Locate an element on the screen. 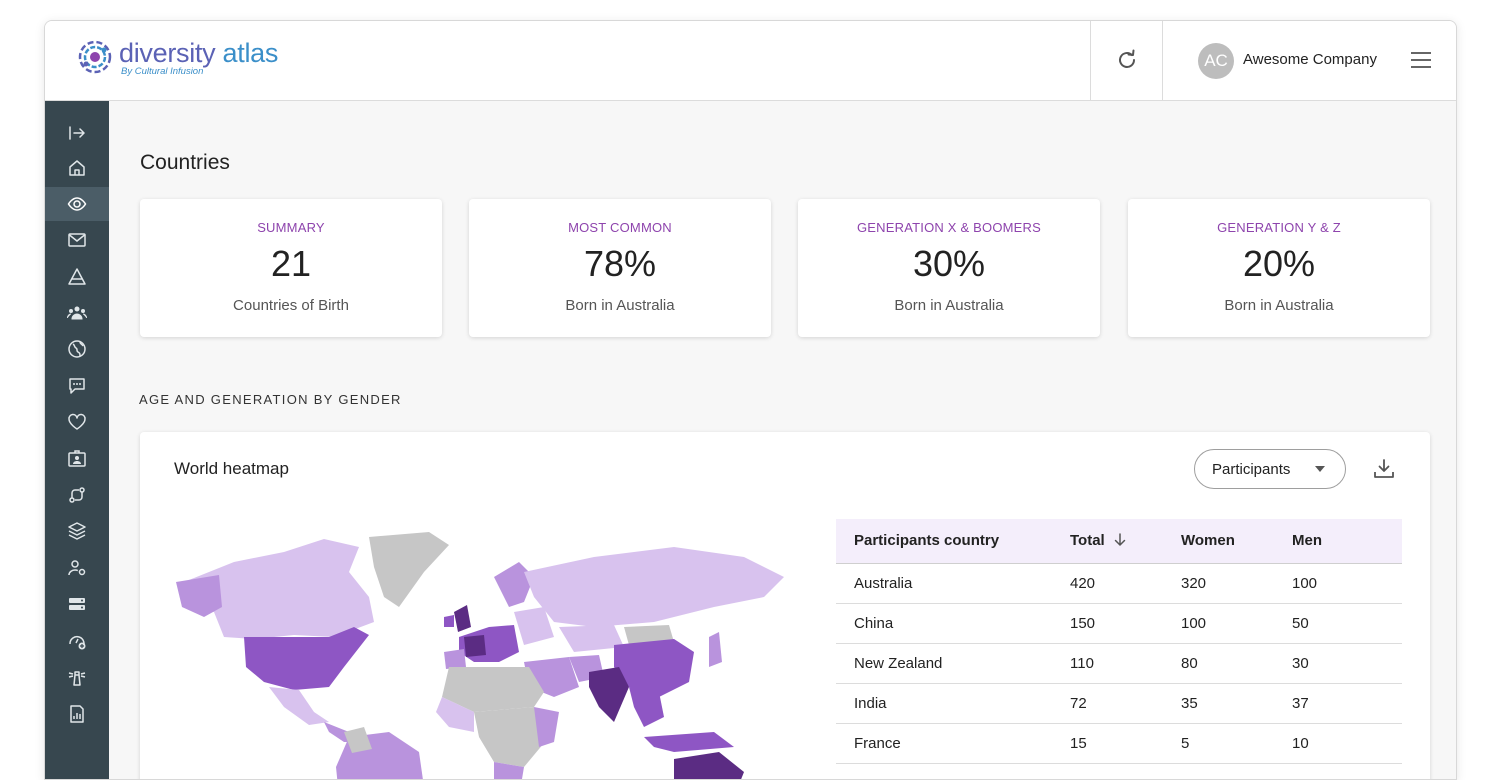 The image size is (1500, 780). sidebar-item-add-dashboard is located at coordinates (77, 641).